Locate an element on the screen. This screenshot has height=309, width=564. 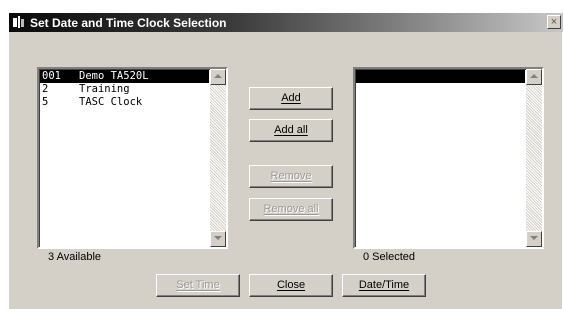
available-count: 3 Available is located at coordinates (75, 257).